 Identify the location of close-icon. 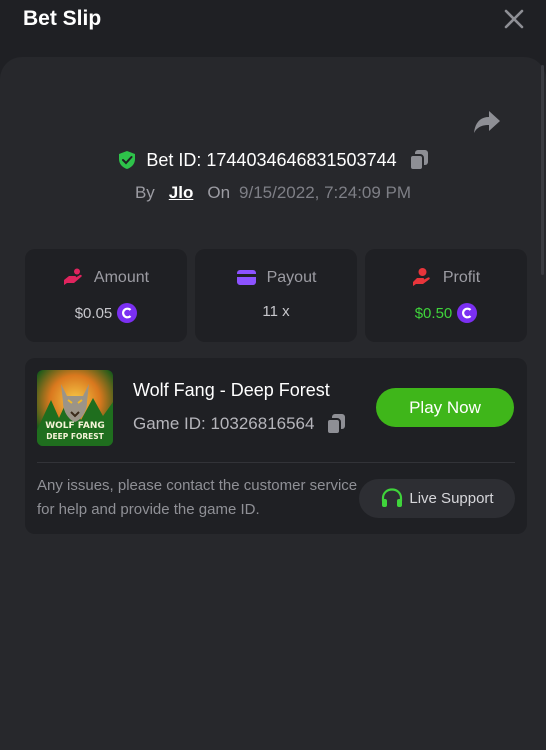
(514, 19).